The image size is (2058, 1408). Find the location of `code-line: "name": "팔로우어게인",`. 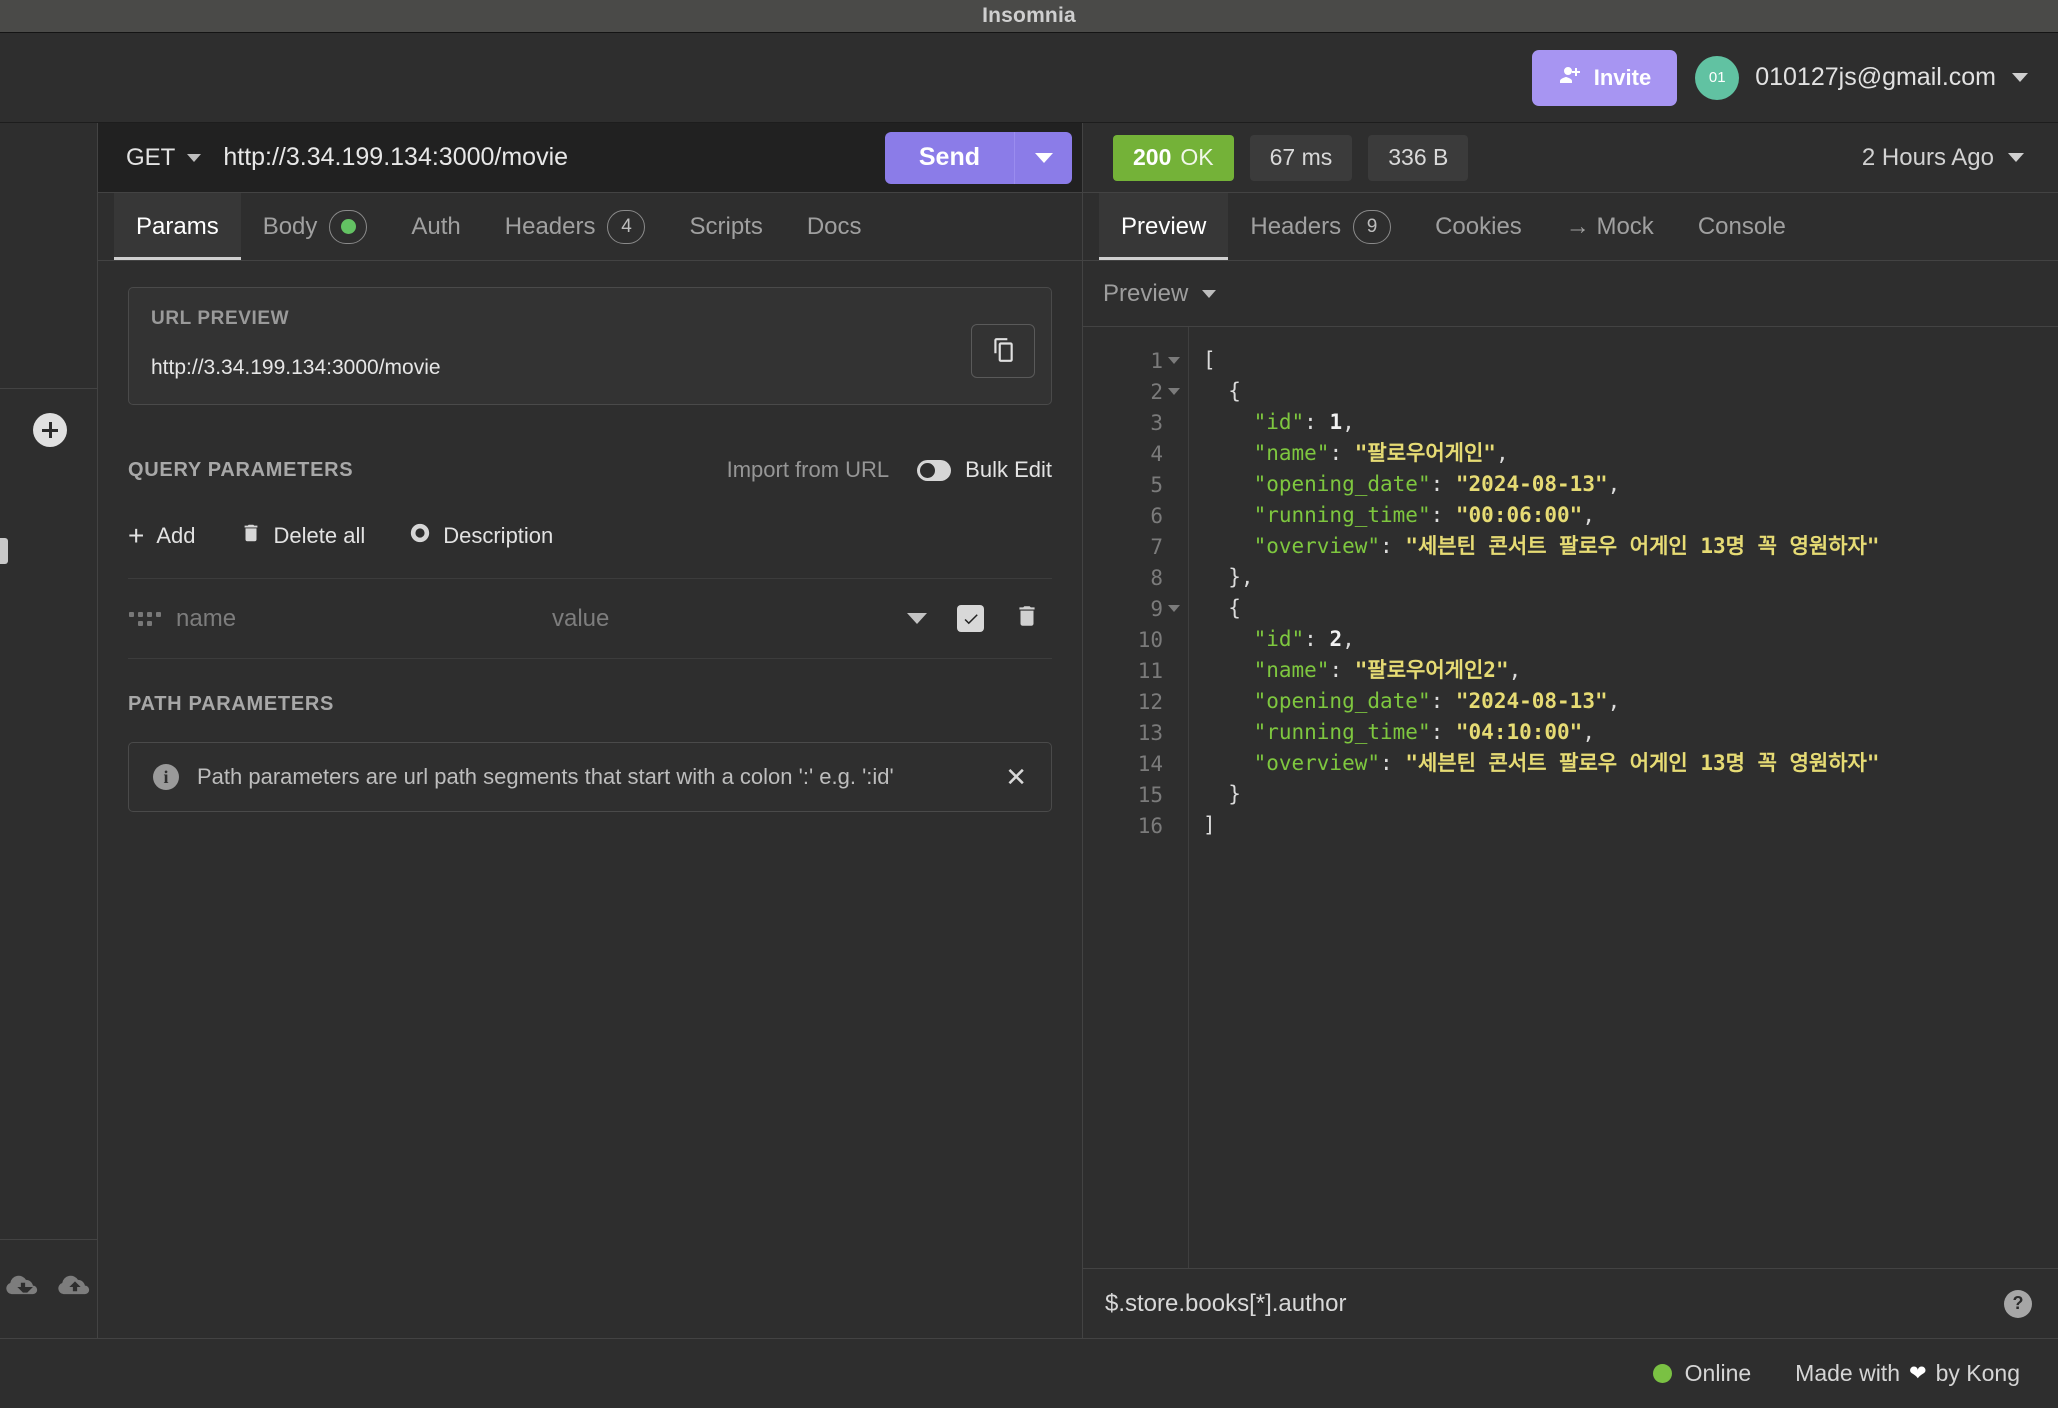

code-line: "name": "팔로우어게인", is located at coordinates (1381, 453).